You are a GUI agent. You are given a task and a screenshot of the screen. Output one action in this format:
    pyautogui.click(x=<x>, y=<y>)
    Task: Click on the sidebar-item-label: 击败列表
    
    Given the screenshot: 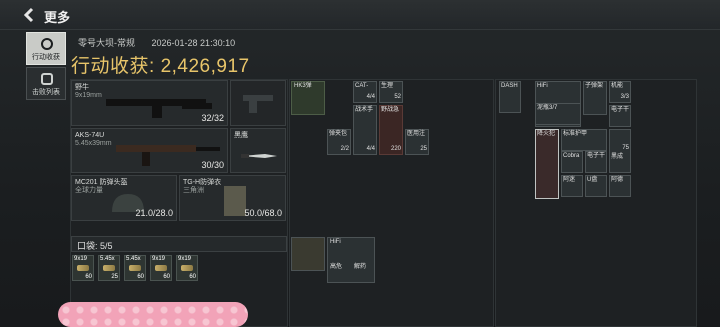 What is the action you would take?
    pyautogui.click(x=46, y=92)
    